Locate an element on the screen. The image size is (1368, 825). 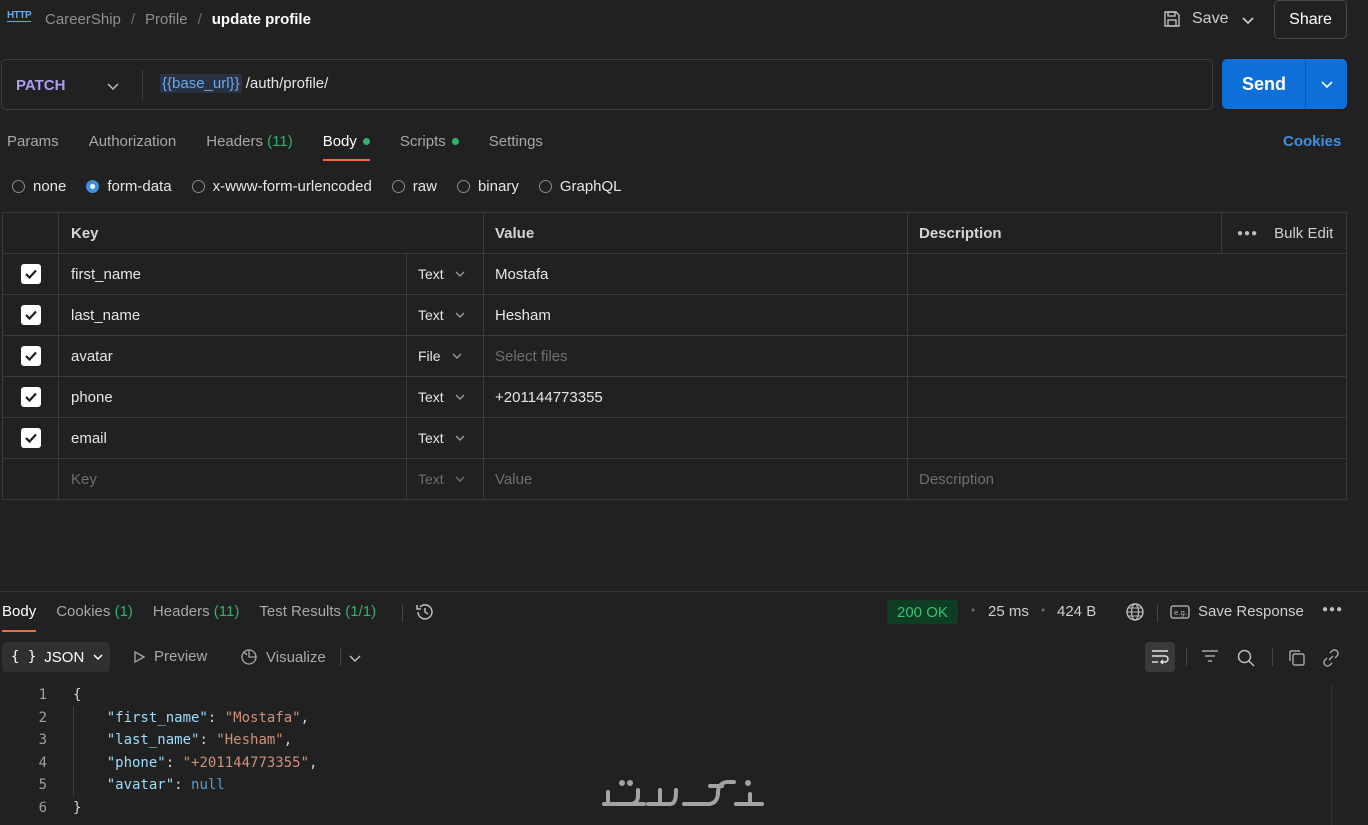
svg-text: e.g. is located at coordinates (1180, 613).